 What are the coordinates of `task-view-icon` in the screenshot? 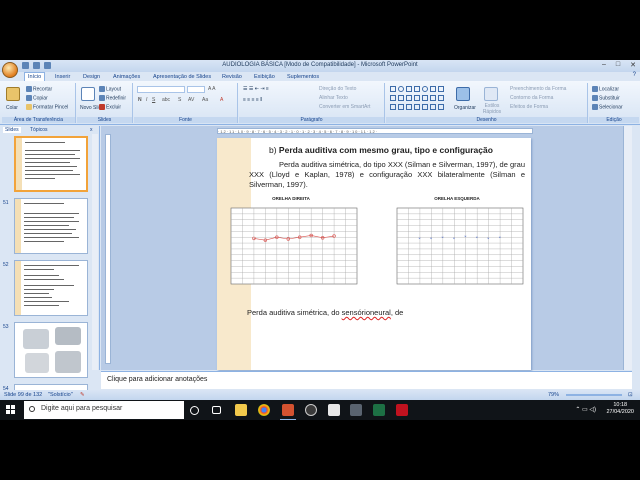 It's located at (216, 410).